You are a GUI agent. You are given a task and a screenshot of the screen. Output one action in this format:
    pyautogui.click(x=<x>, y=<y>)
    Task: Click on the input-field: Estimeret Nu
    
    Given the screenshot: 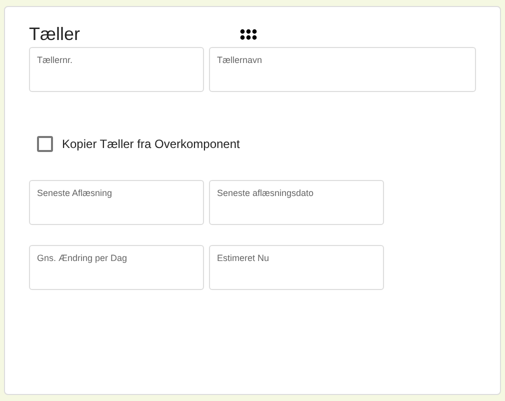 What is the action you would take?
    pyautogui.click(x=296, y=267)
    